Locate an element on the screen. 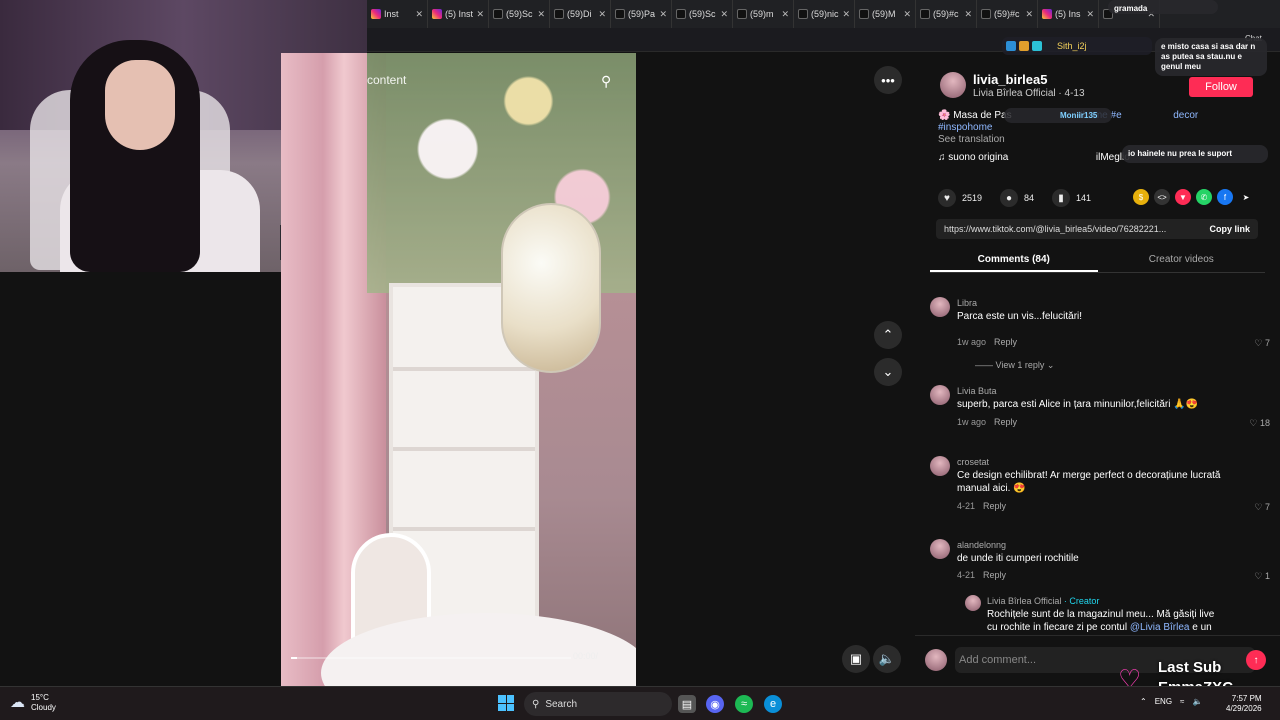 This screenshot has width=1280, height=720. browser-tab-label: (59)Pa is located at coordinates (642, 14).